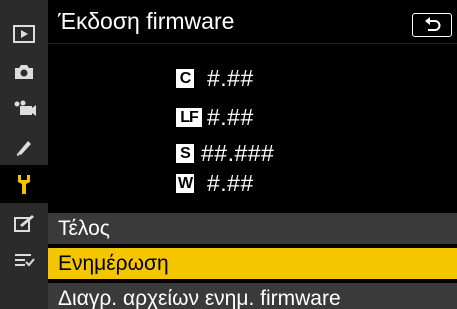 The image size is (457, 309). What do you see at coordinates (146, 21) in the screenshot?
I see `page-title: Έκδοση firmware` at bounding box center [146, 21].